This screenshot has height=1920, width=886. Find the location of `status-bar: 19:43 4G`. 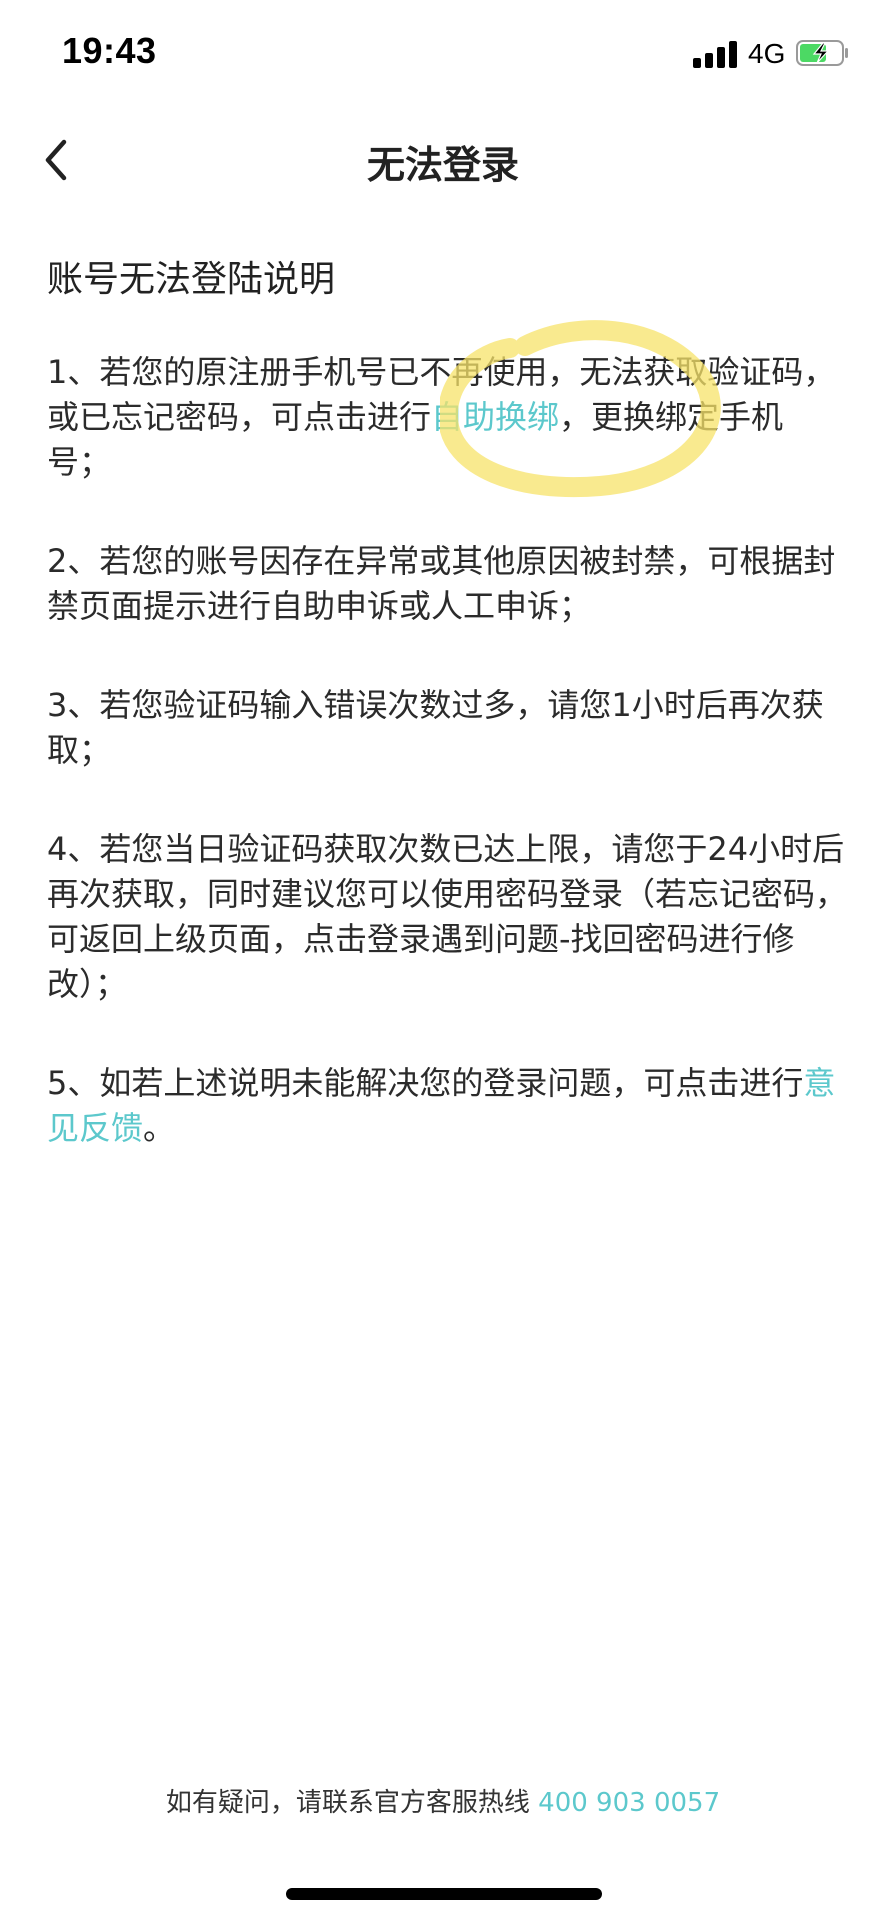

status-bar: 19:43 4G is located at coordinates (443, 55).